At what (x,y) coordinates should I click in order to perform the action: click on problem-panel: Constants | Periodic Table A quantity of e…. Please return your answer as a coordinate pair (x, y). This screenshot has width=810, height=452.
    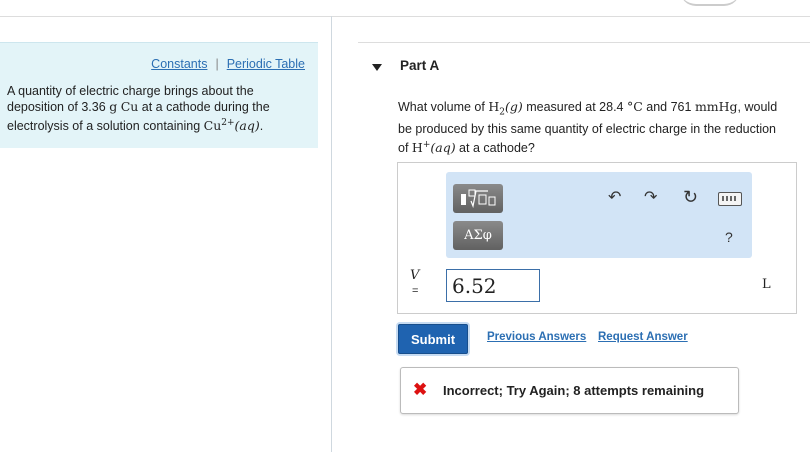
    Looking at the image, I should click on (159, 95).